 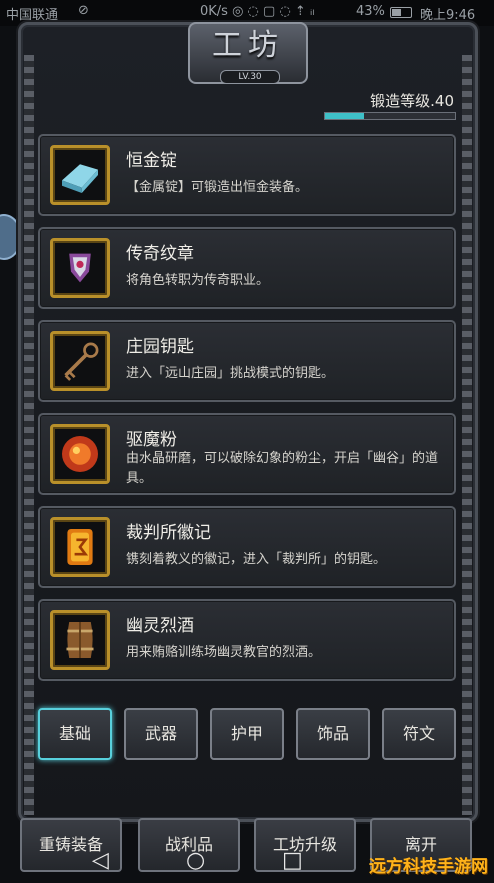 What do you see at coordinates (344, 116) in the screenshot?
I see `forge-progress-fill` at bounding box center [344, 116].